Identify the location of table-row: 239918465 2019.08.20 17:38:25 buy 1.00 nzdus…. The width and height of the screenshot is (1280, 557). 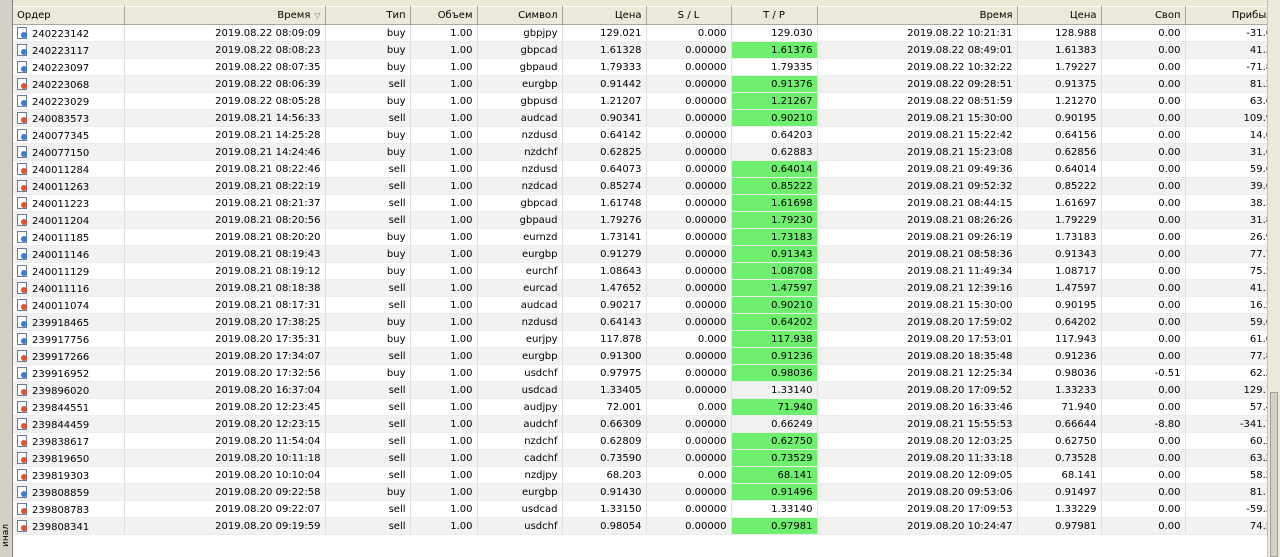
(646, 322).